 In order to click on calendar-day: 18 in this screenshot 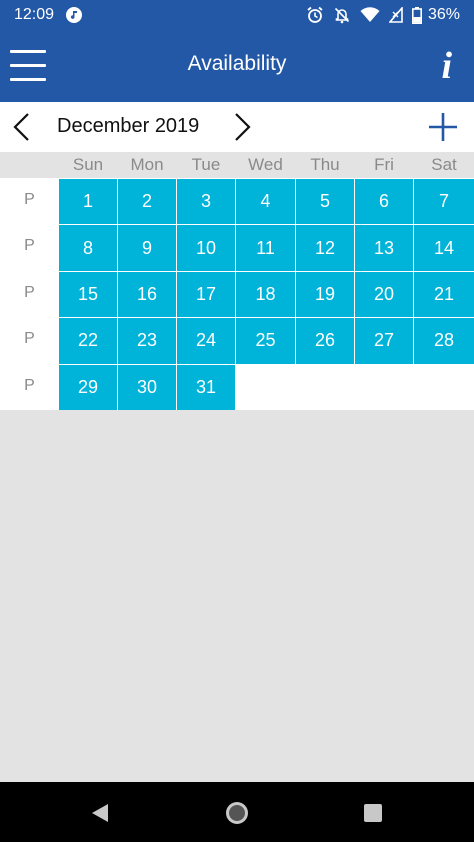, I will do `click(265, 294)`.